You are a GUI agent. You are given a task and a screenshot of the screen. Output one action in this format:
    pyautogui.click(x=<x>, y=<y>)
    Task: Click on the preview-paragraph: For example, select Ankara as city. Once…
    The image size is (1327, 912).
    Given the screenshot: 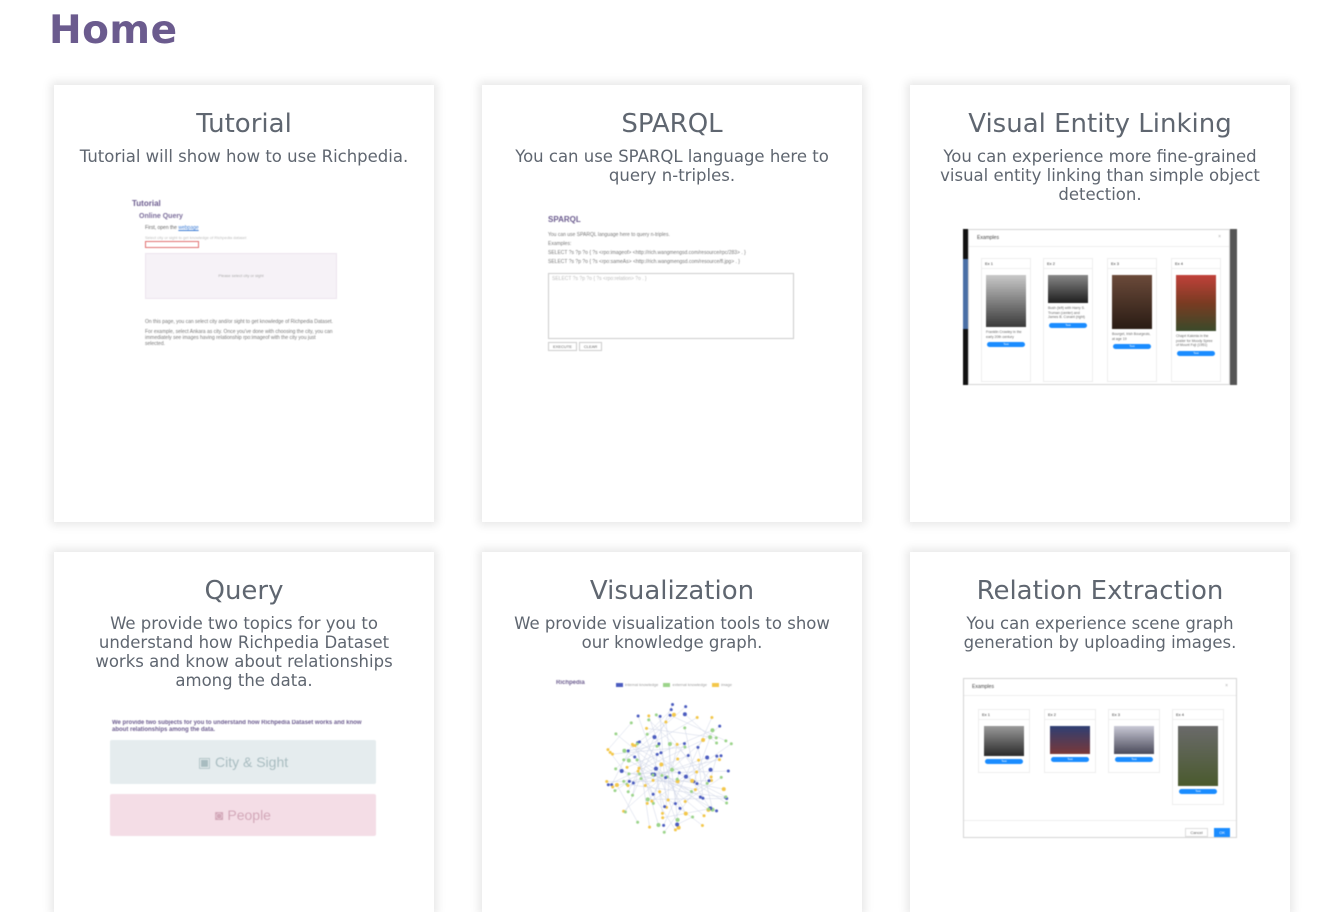 What is the action you would take?
    pyautogui.click(x=239, y=338)
    